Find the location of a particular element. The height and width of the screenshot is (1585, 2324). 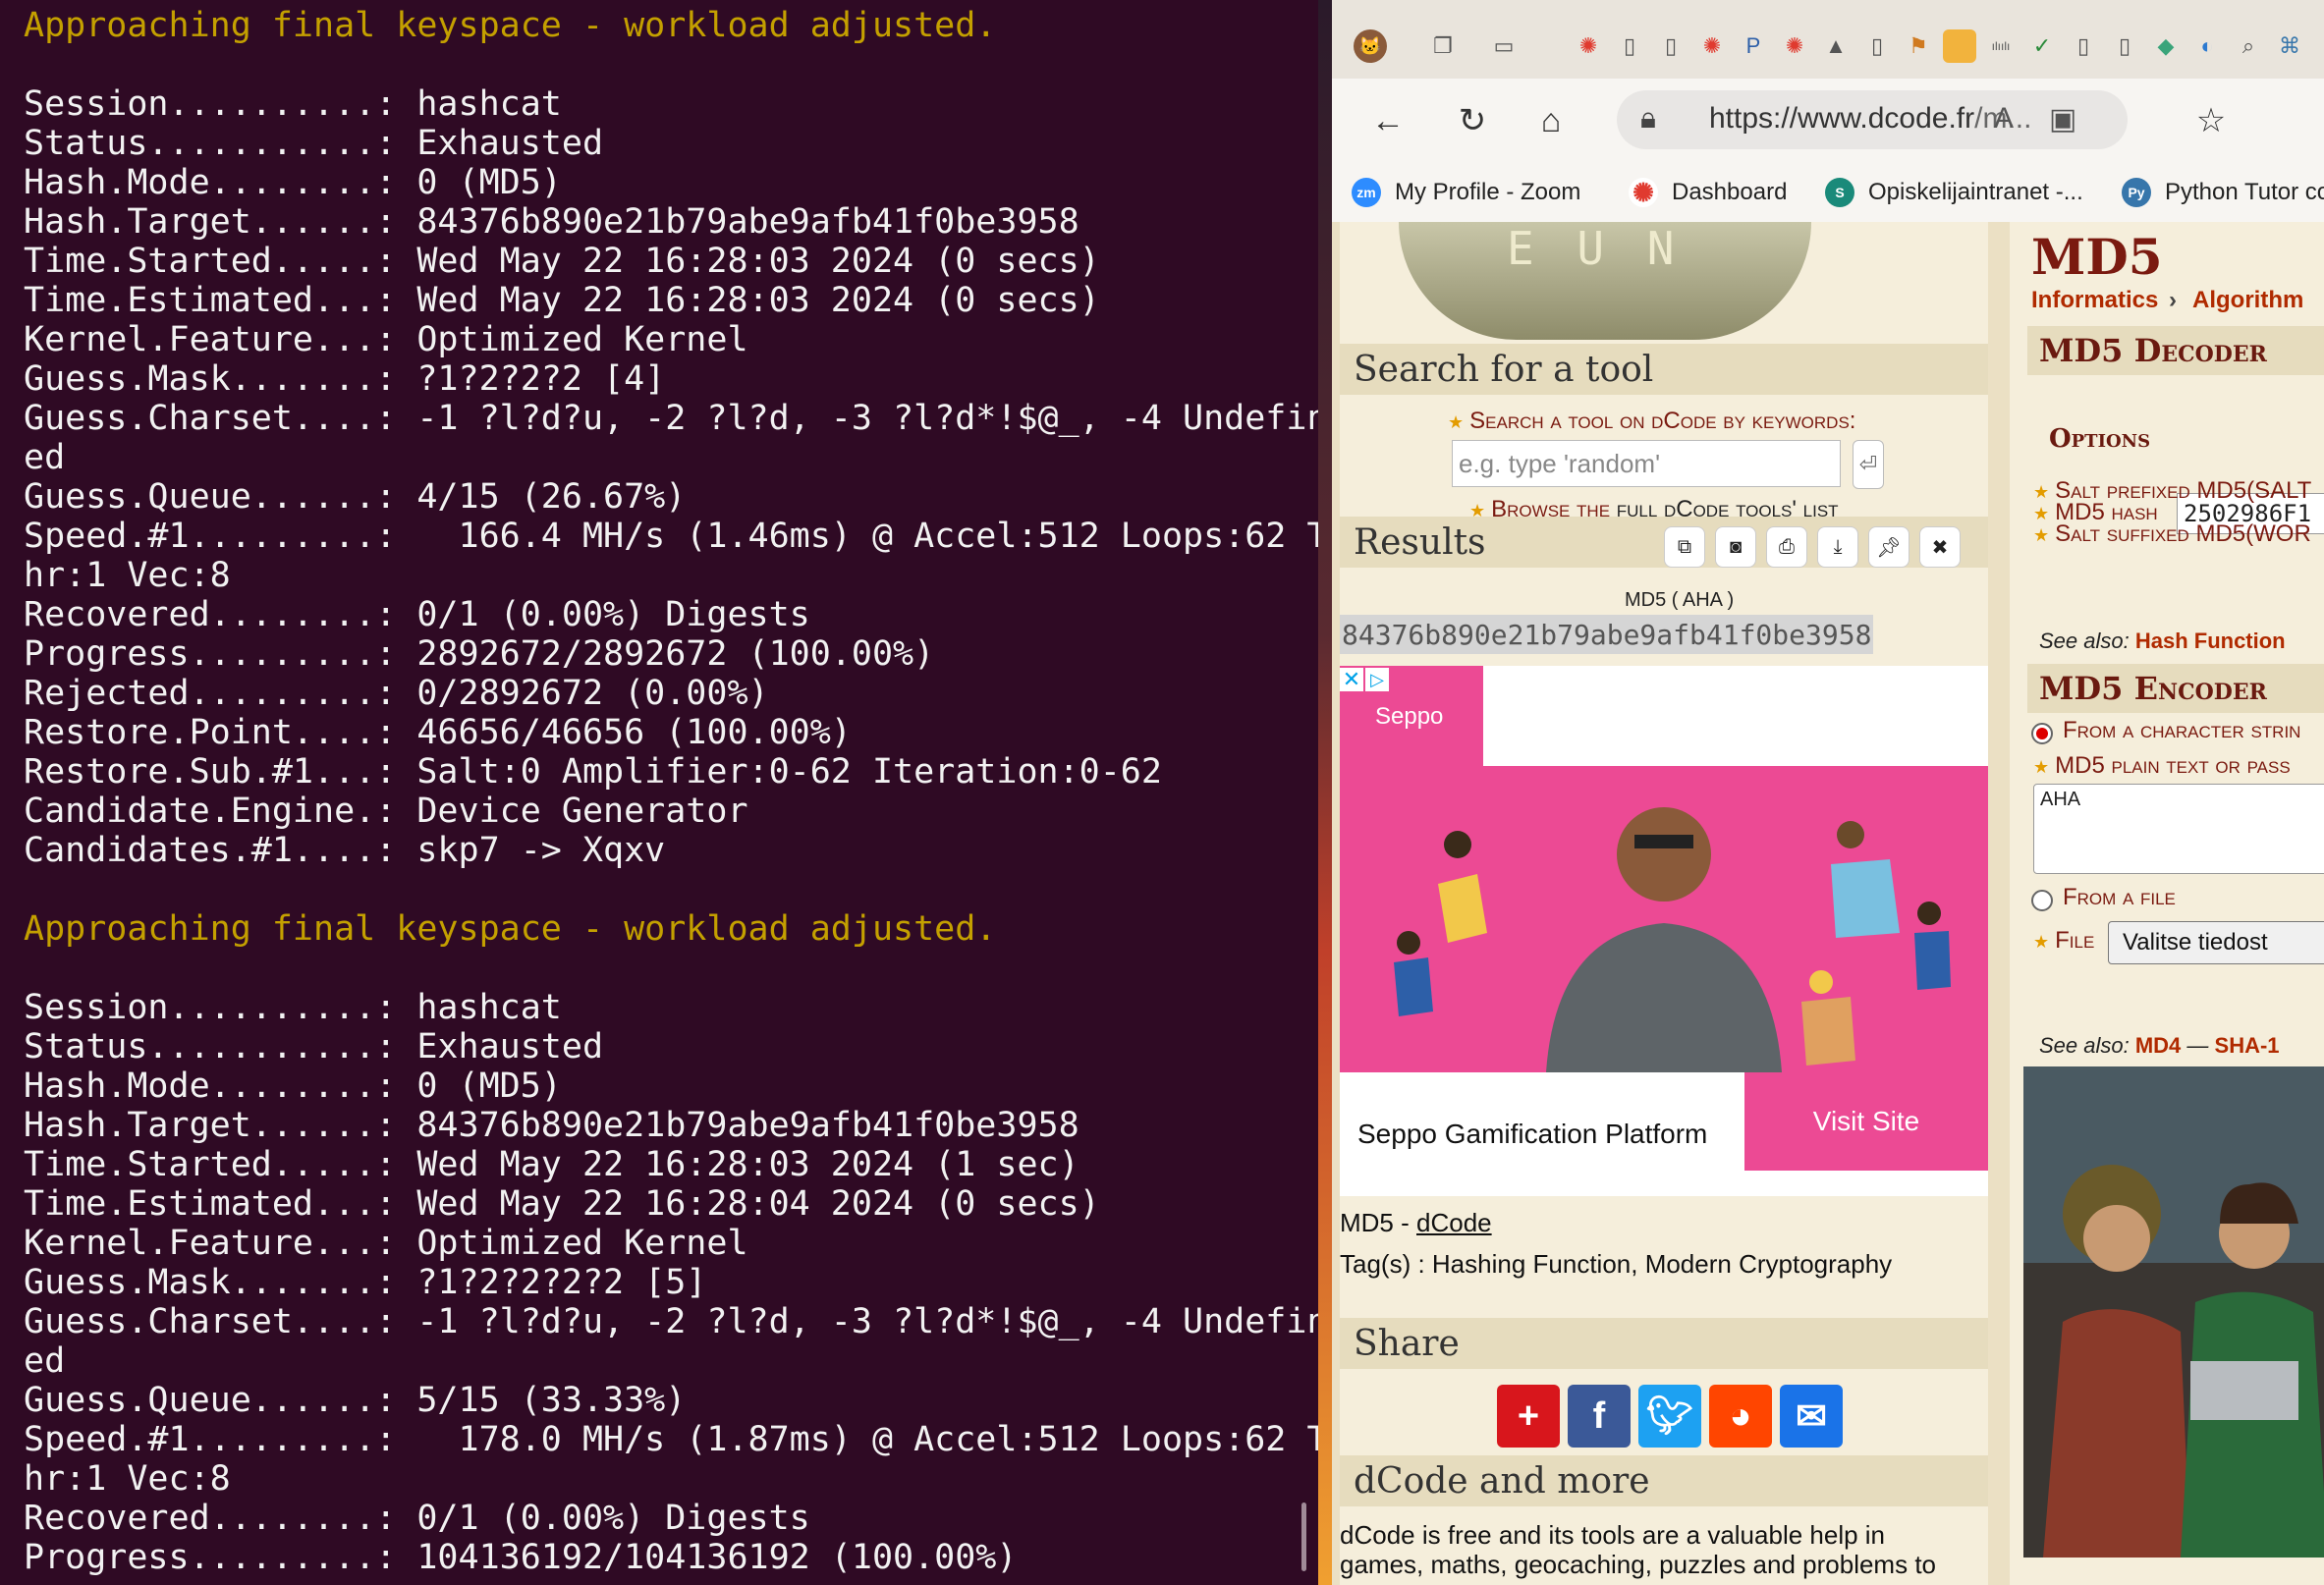

print-icon: ⎙ is located at coordinates (1786, 547).